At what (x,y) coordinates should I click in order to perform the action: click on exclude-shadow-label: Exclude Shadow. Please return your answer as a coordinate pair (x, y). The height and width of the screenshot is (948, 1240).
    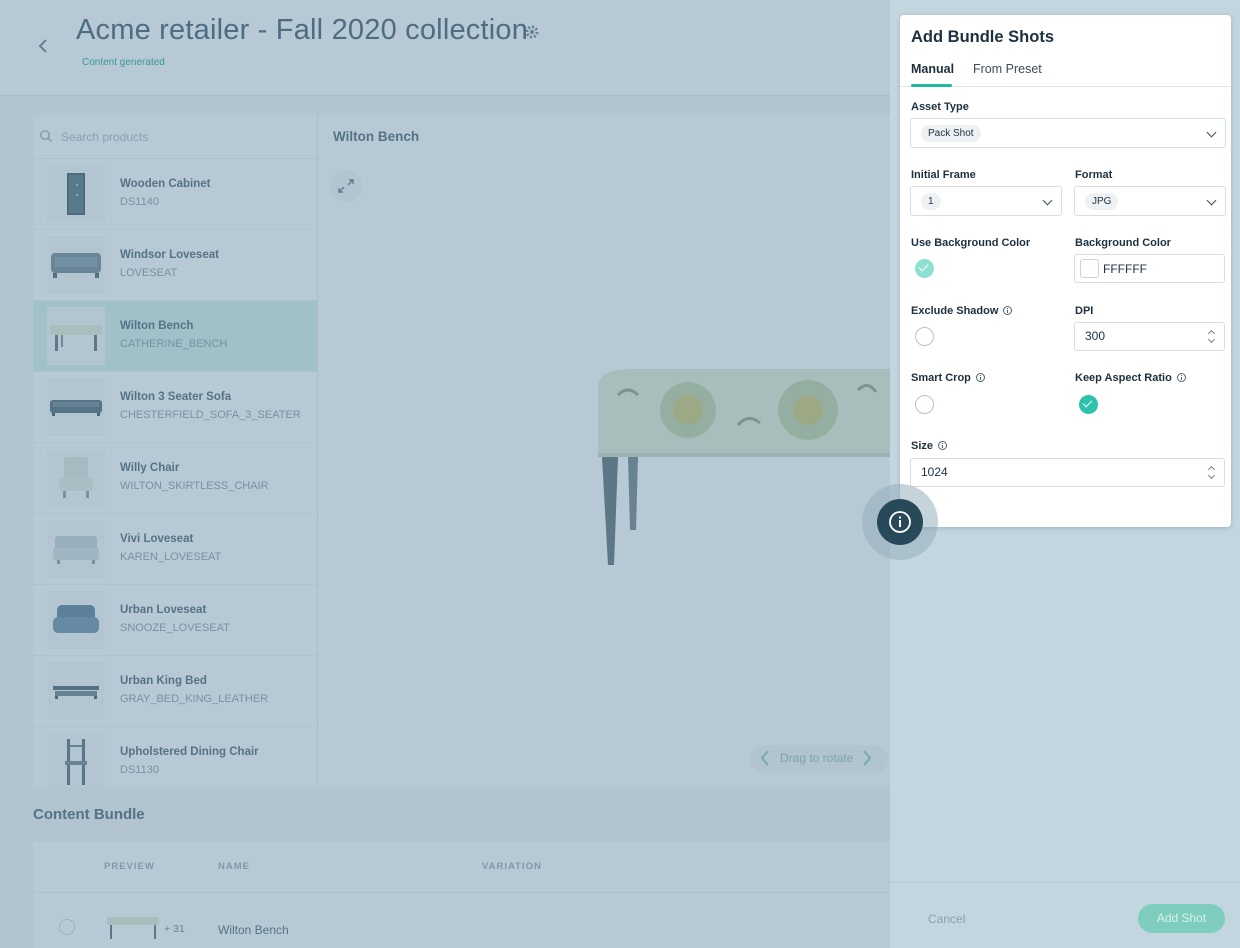
    Looking at the image, I should click on (962, 311).